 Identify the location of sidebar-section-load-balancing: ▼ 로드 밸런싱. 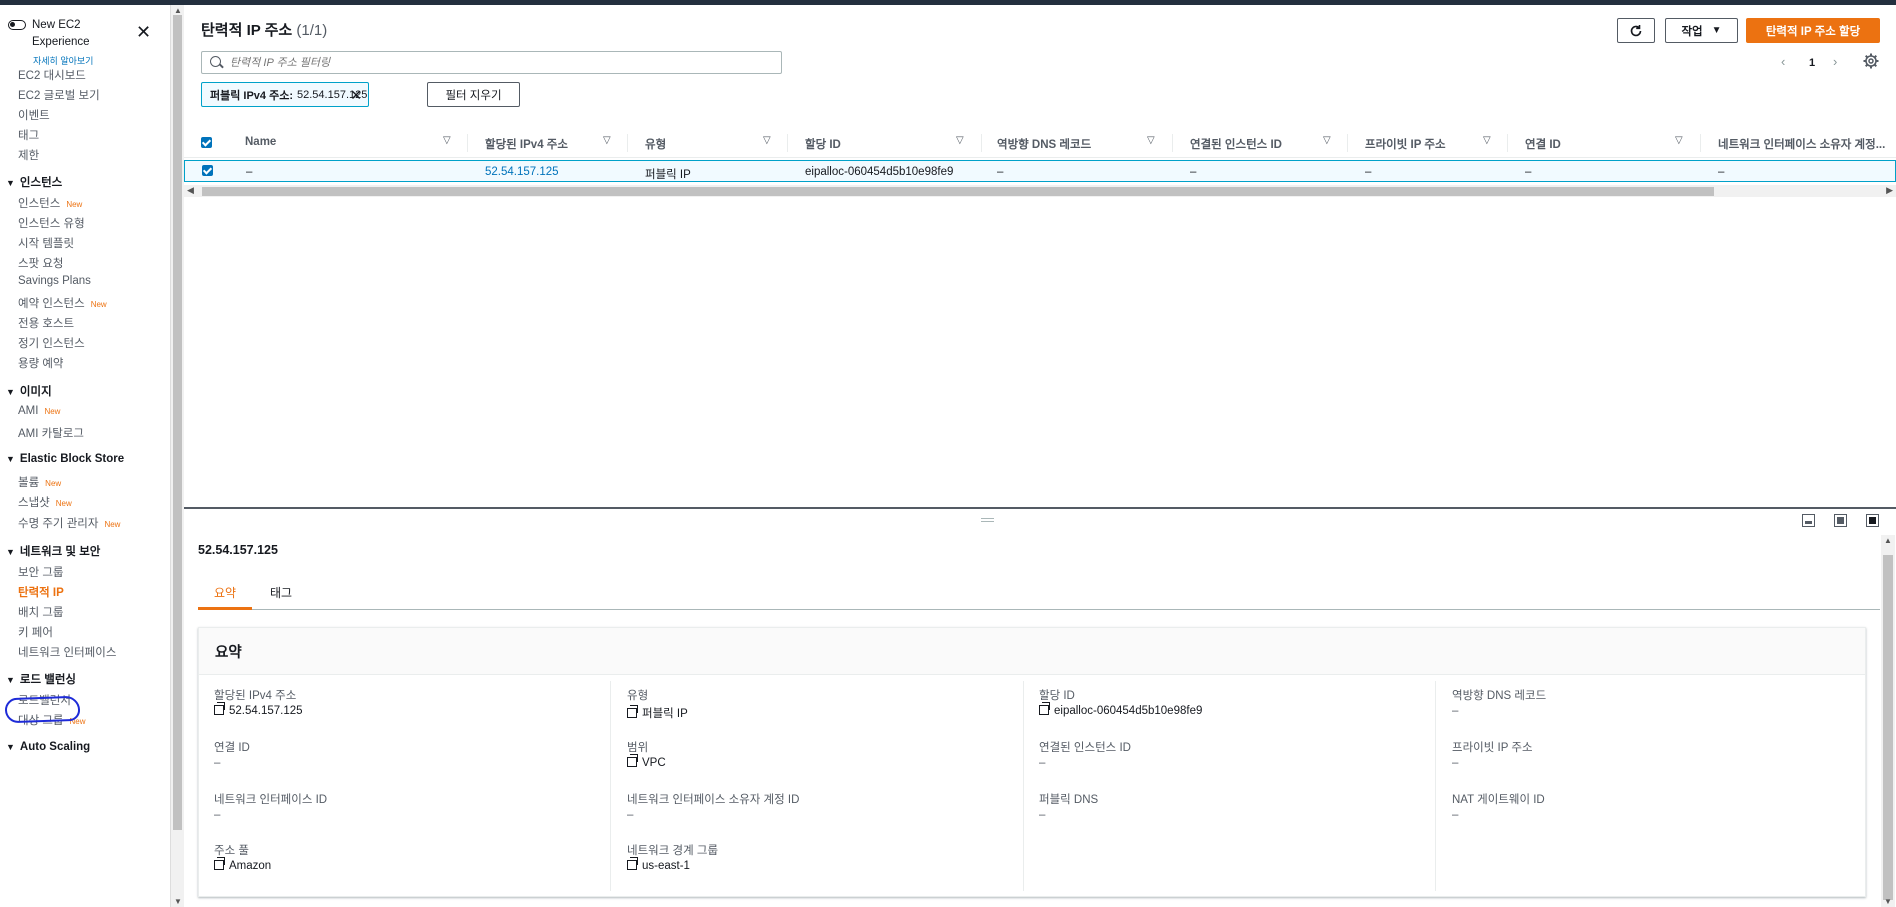
(41, 679).